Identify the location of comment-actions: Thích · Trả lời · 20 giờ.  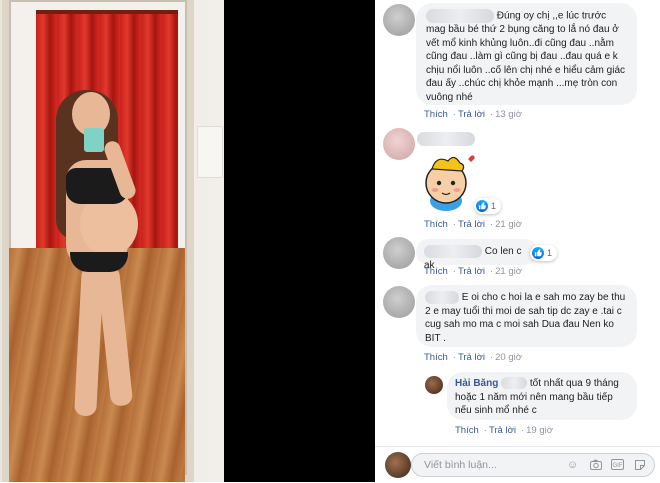
(473, 357).